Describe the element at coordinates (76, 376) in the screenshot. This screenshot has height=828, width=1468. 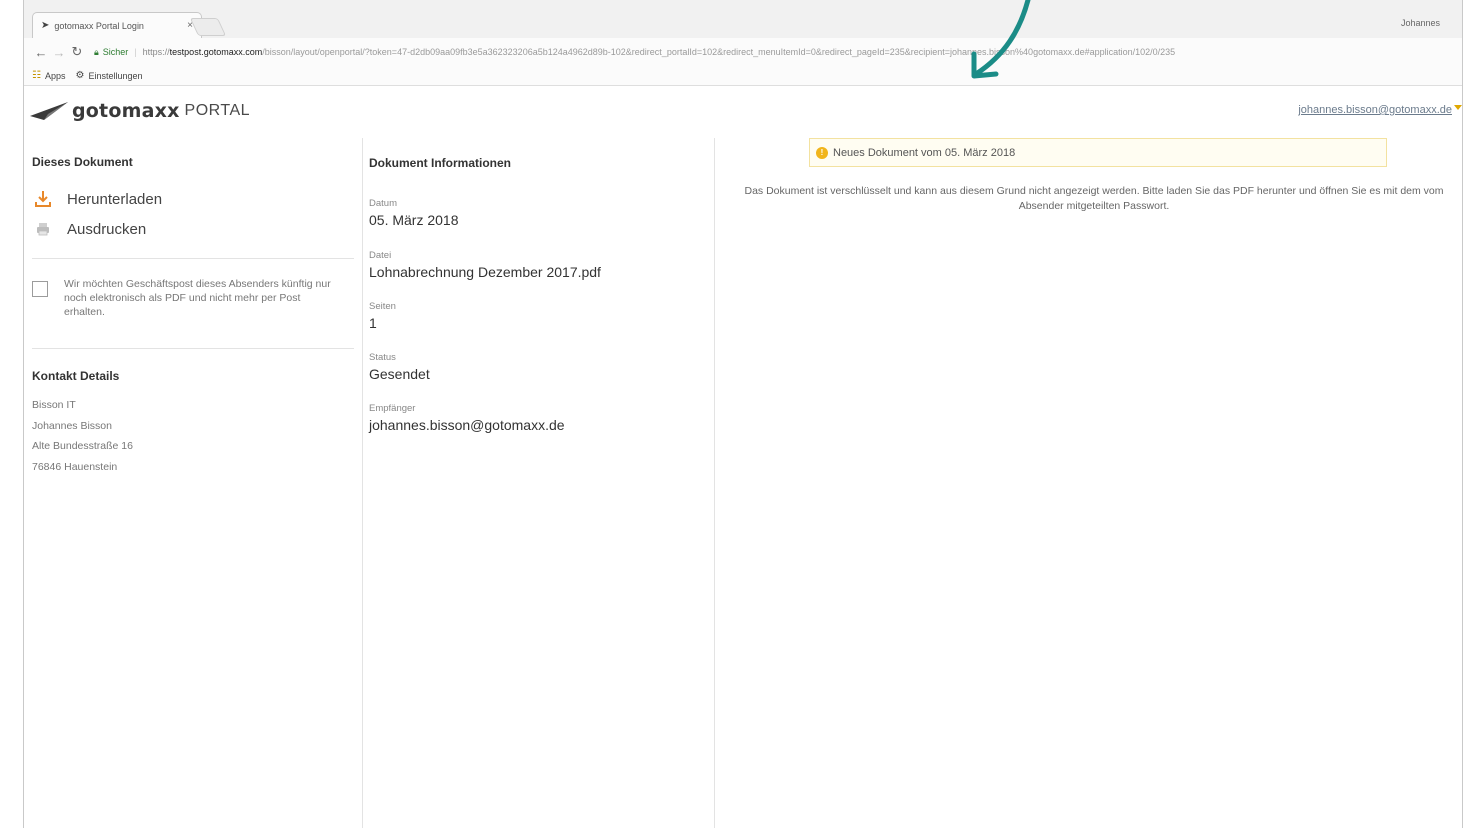
I see `section-title-contact-details: Kontakt Details` at that location.